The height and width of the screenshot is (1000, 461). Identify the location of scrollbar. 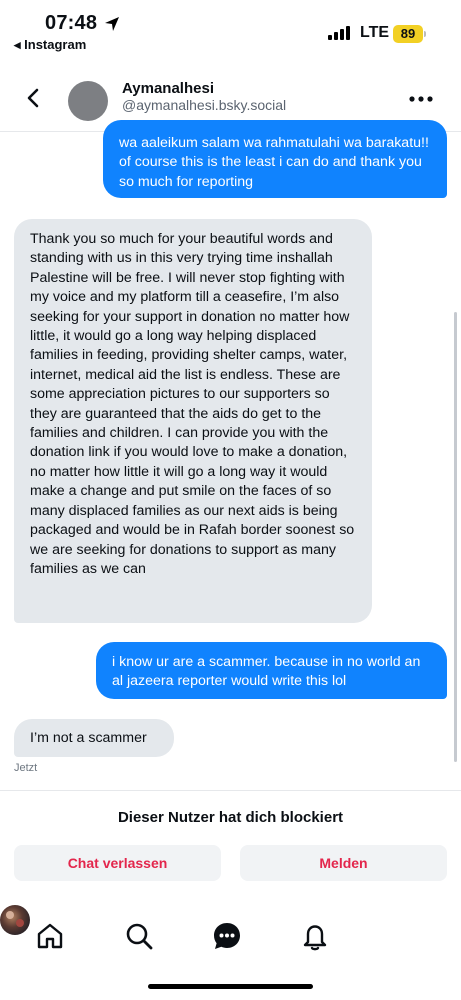
(455, 537).